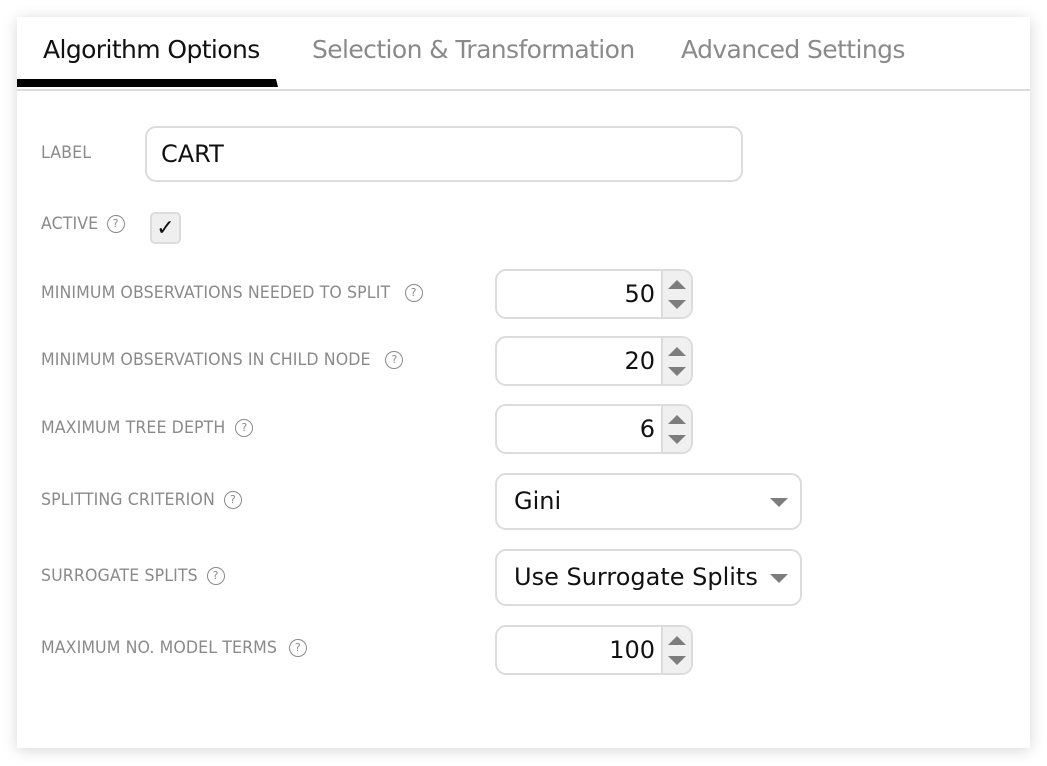 This screenshot has width=1047, height=766. I want to click on label-row: LABEL, so click(68, 153).